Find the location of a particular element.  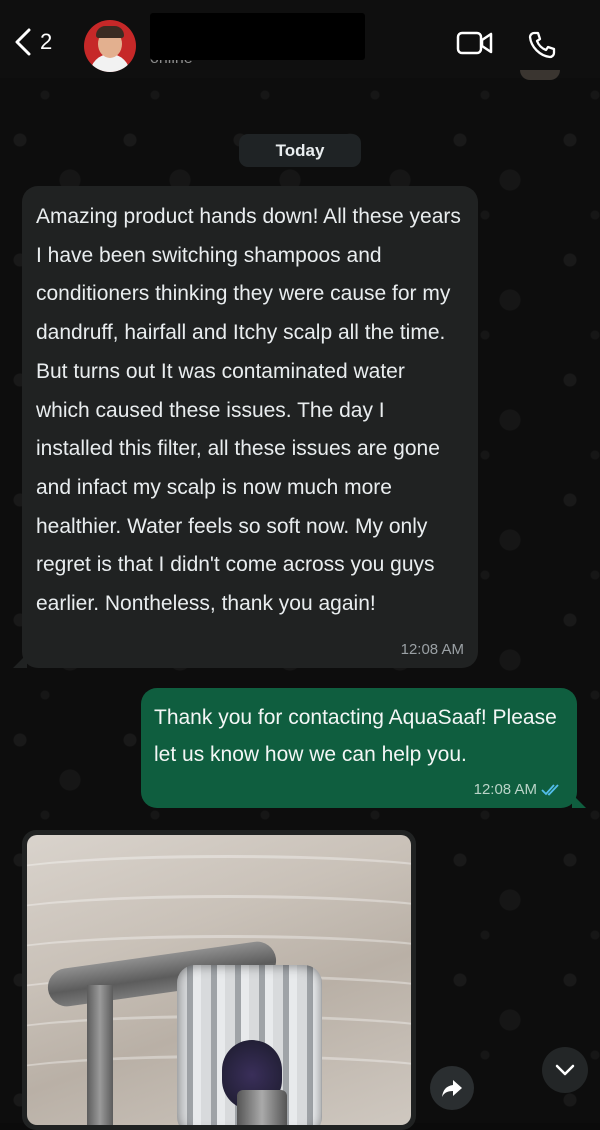

forward-button is located at coordinates (452, 1088).